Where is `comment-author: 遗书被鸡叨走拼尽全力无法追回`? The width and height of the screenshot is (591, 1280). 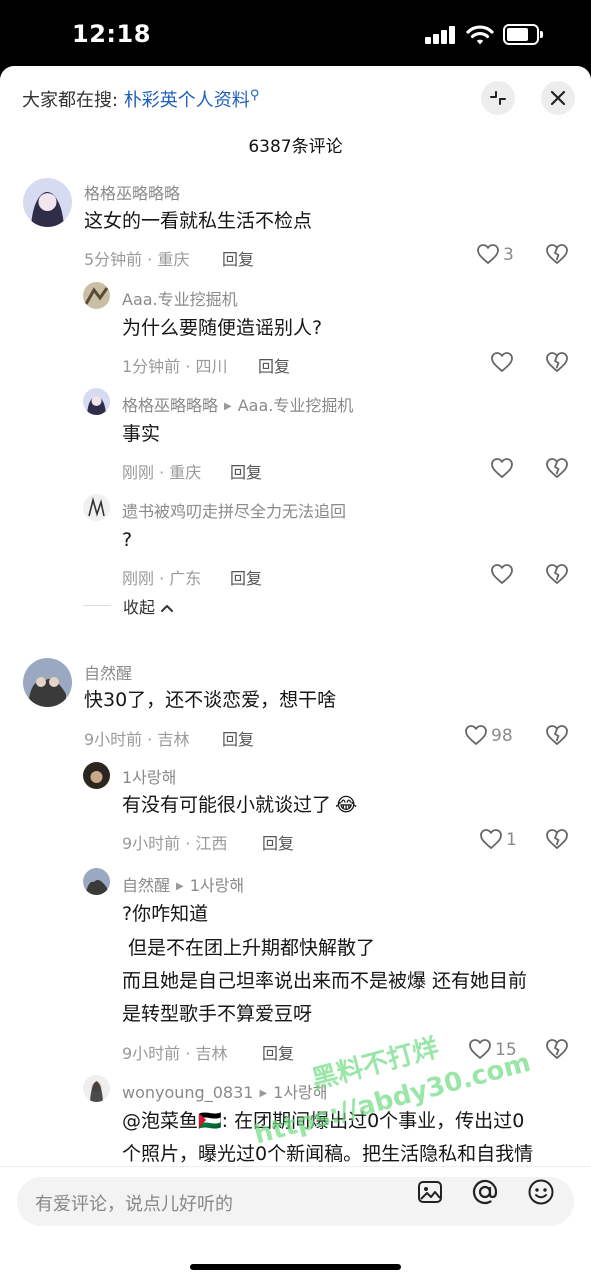
comment-author: 遗书被鸡叨走拼尽全力无法追回 is located at coordinates (234, 510).